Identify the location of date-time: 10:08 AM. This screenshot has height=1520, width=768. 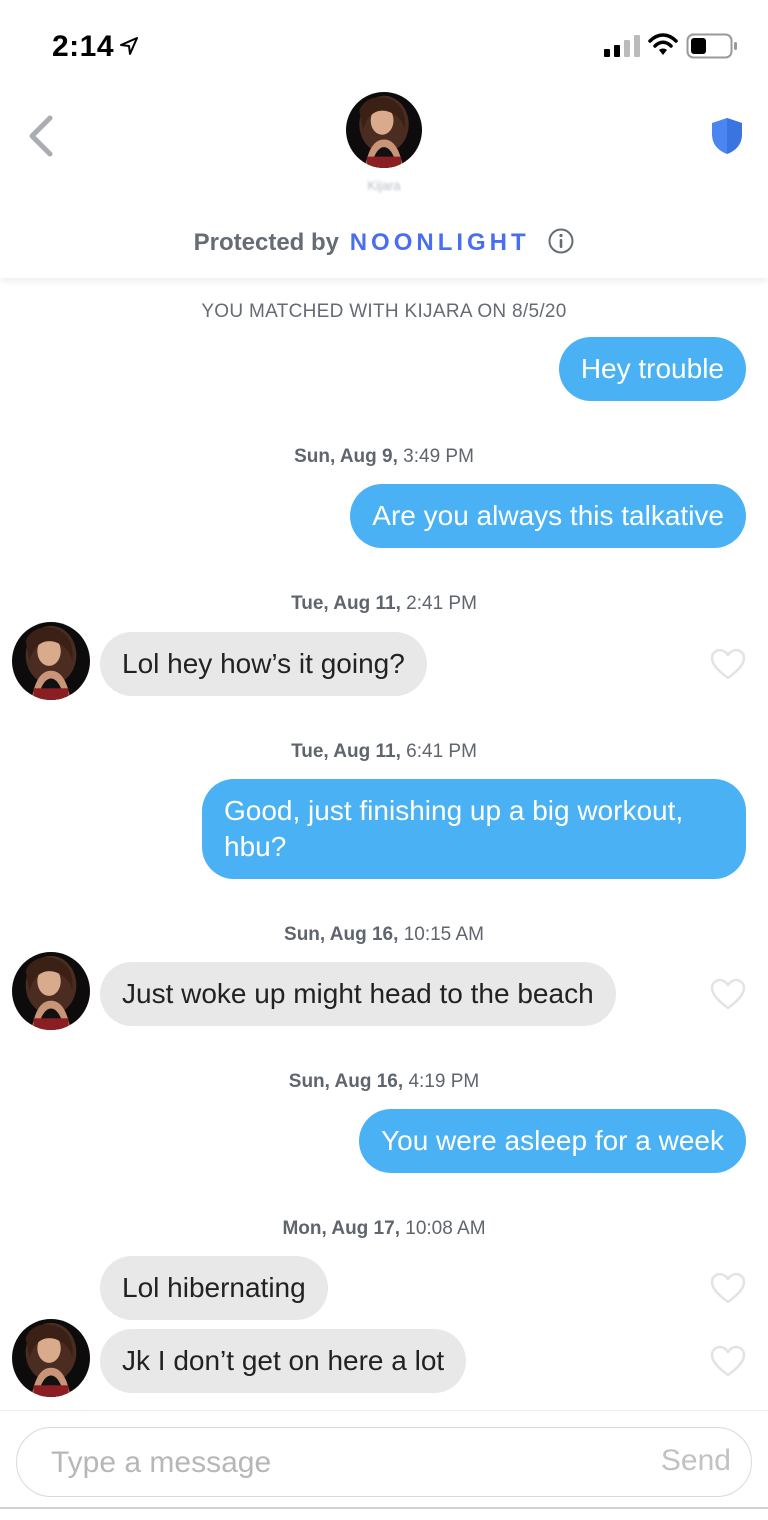
(445, 1228).